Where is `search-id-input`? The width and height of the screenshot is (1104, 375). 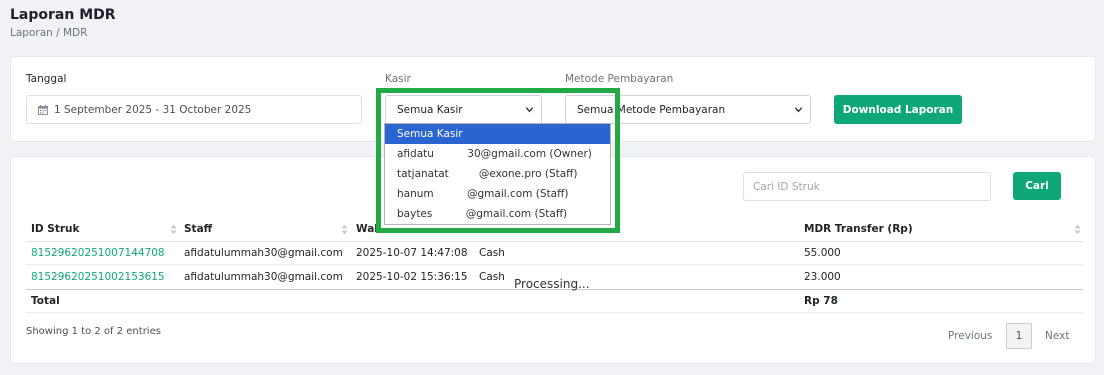
search-id-input is located at coordinates (867, 186).